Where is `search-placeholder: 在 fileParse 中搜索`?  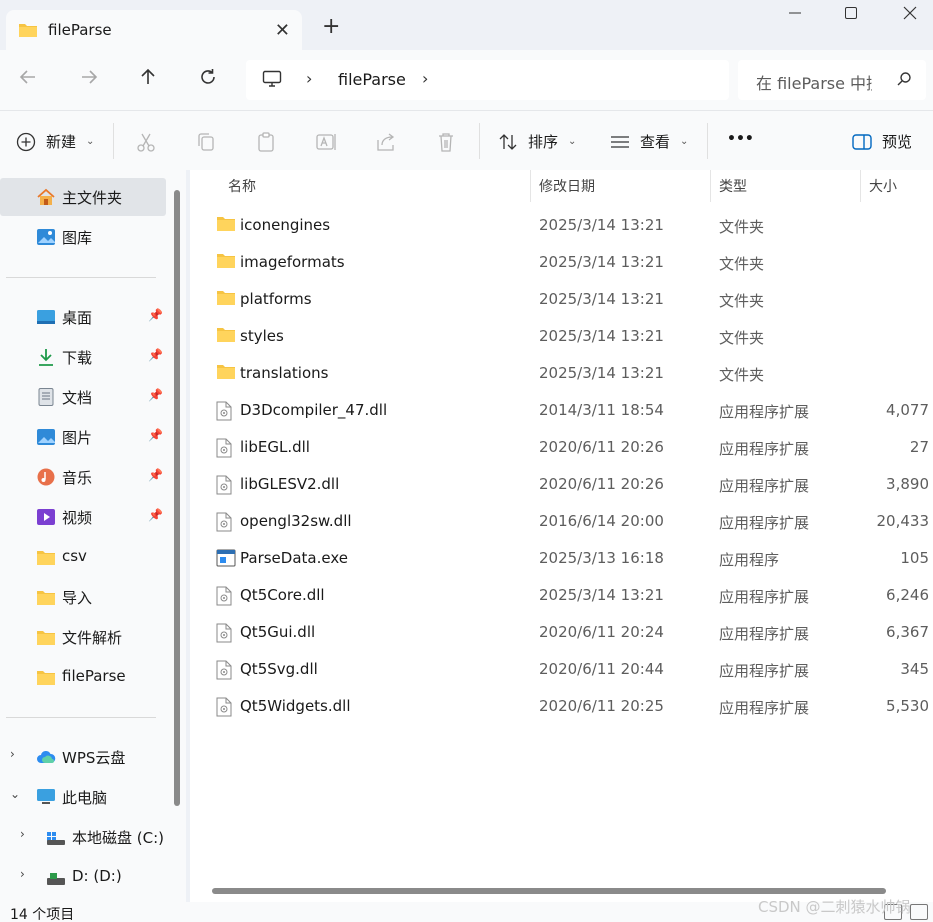 search-placeholder: 在 fileParse 中搜索 is located at coordinates (814, 83).